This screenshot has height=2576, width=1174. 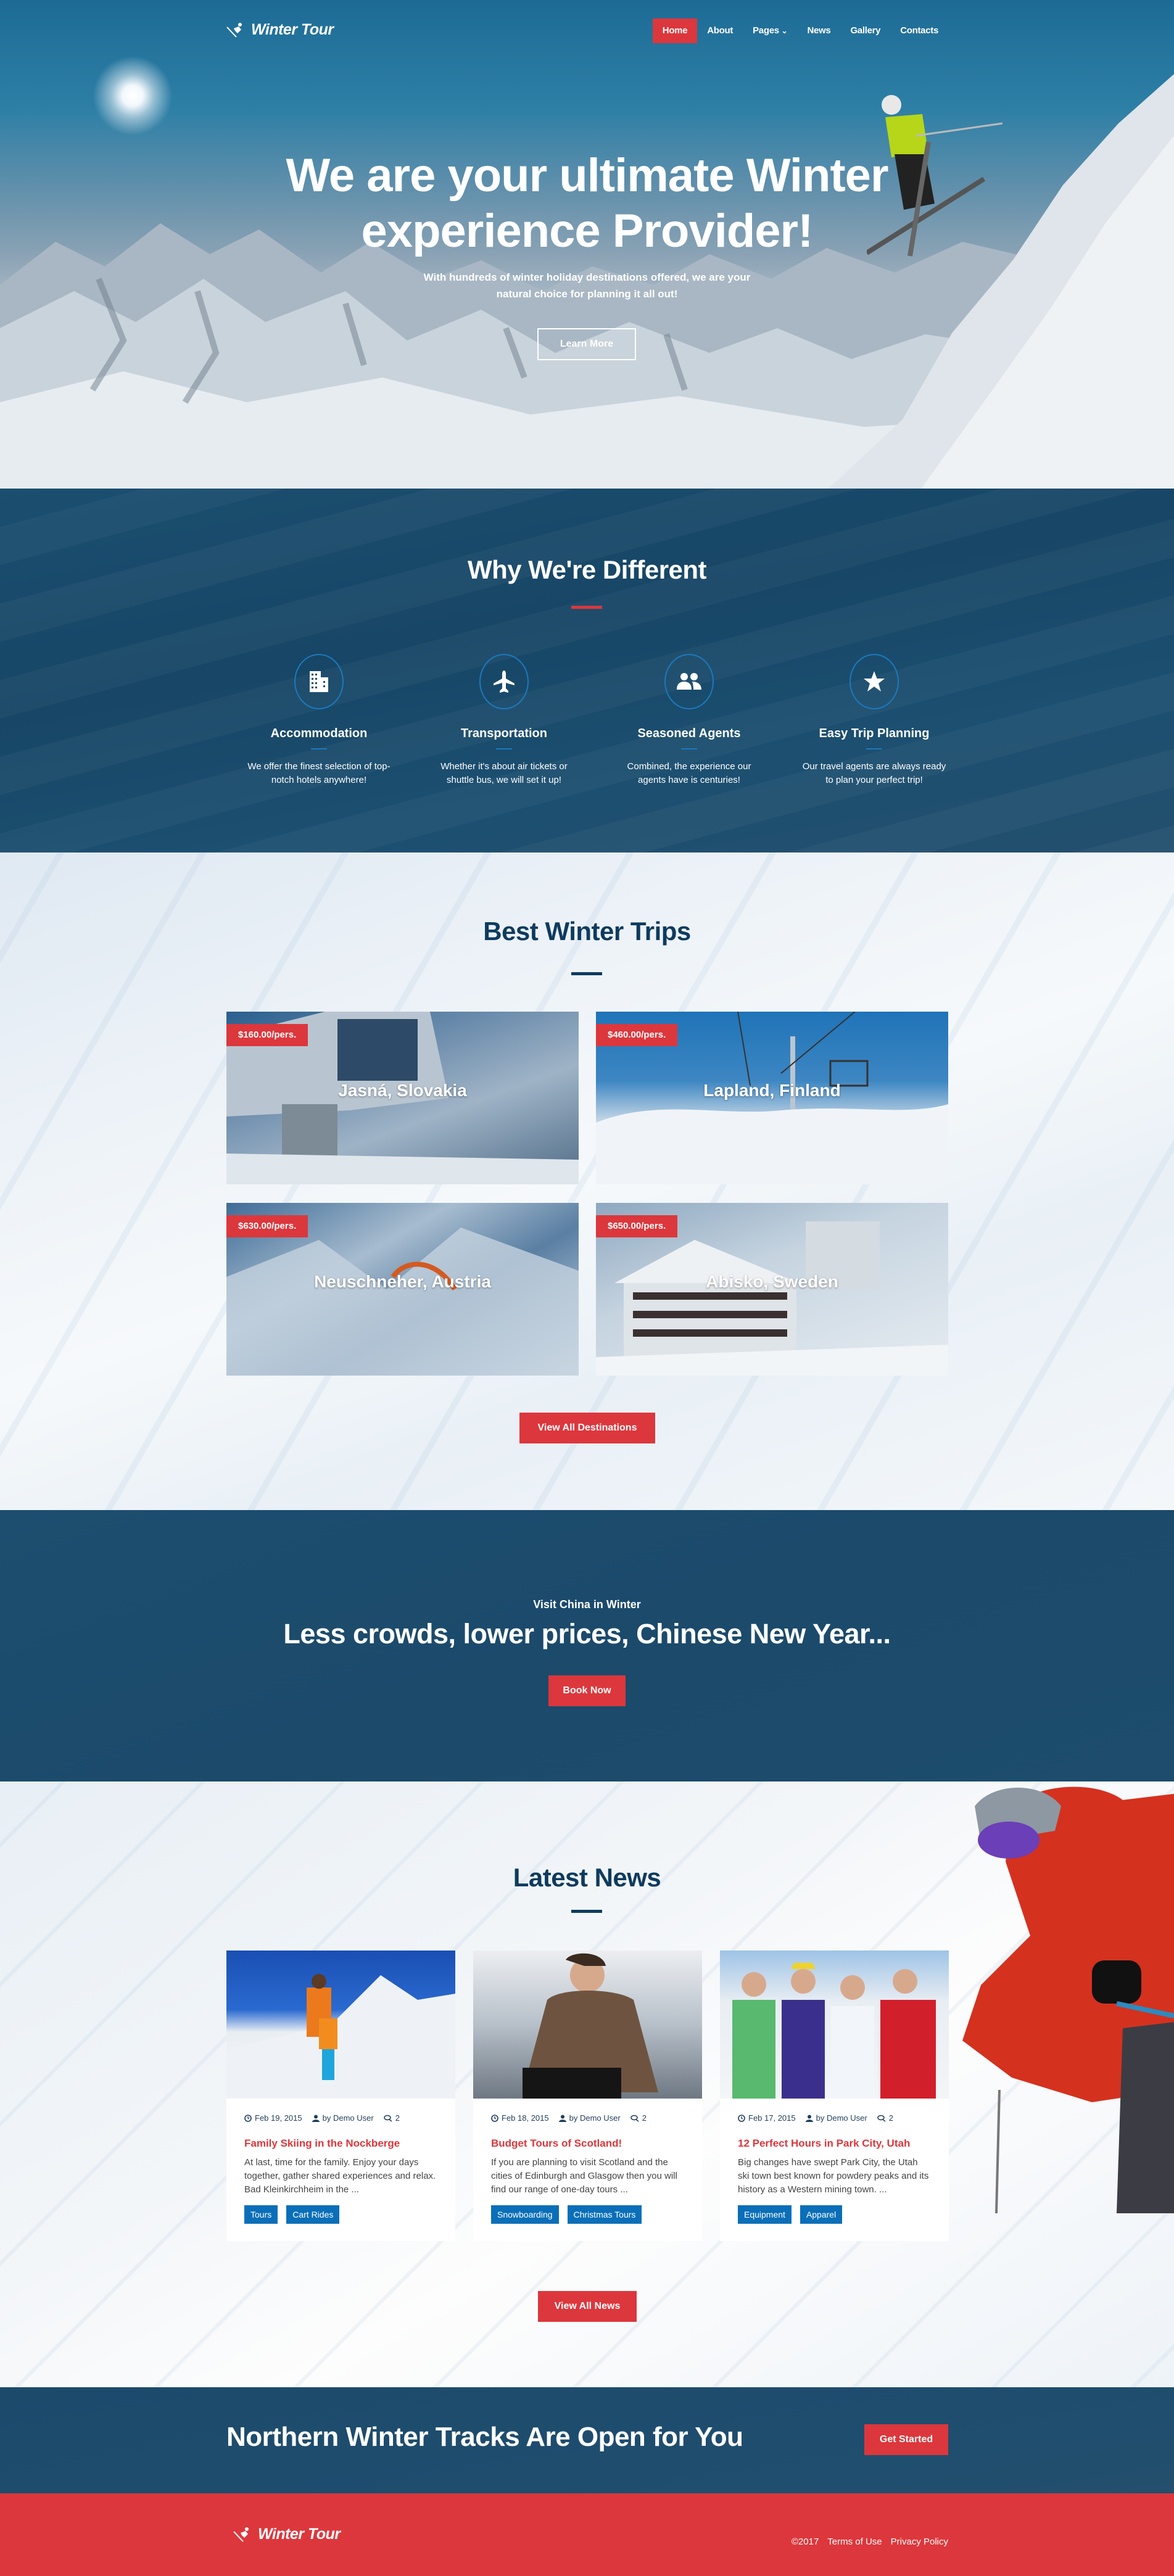 I want to click on view-all-destinations-button: View All Destinations, so click(x=587, y=1428).